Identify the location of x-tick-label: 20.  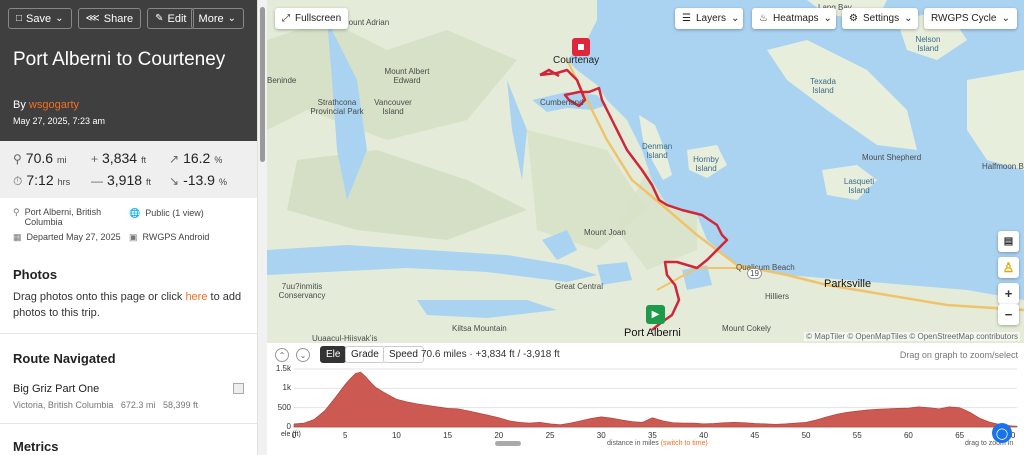
(499, 435).